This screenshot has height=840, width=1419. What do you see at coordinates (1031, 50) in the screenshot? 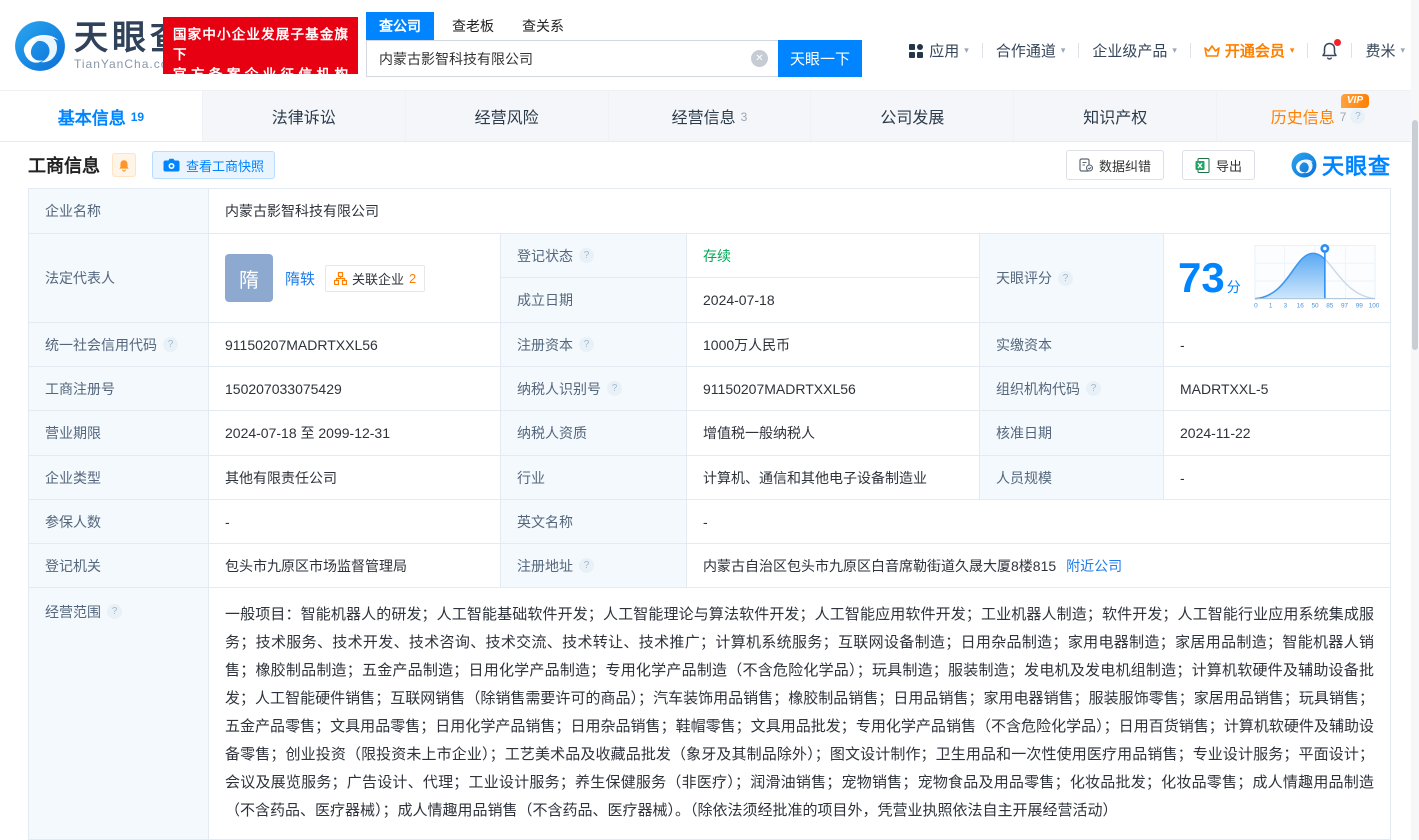
I see `nav-partner: 合作通道 ▾` at bounding box center [1031, 50].